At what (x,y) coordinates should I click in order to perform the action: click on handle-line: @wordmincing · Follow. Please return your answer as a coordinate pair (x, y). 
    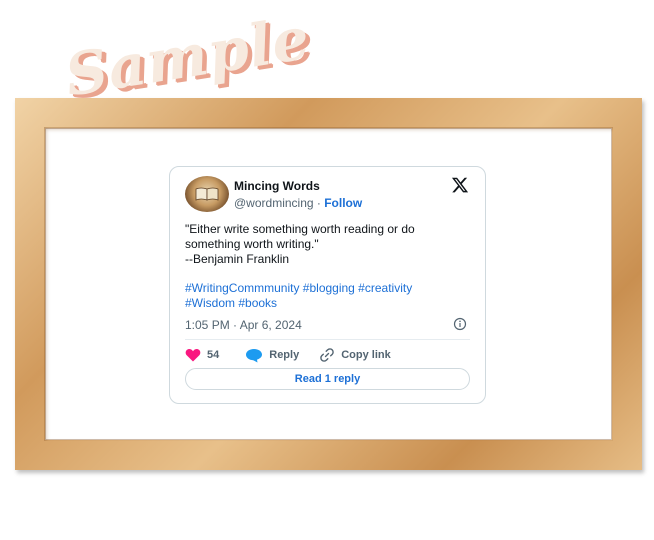
    Looking at the image, I should click on (298, 203).